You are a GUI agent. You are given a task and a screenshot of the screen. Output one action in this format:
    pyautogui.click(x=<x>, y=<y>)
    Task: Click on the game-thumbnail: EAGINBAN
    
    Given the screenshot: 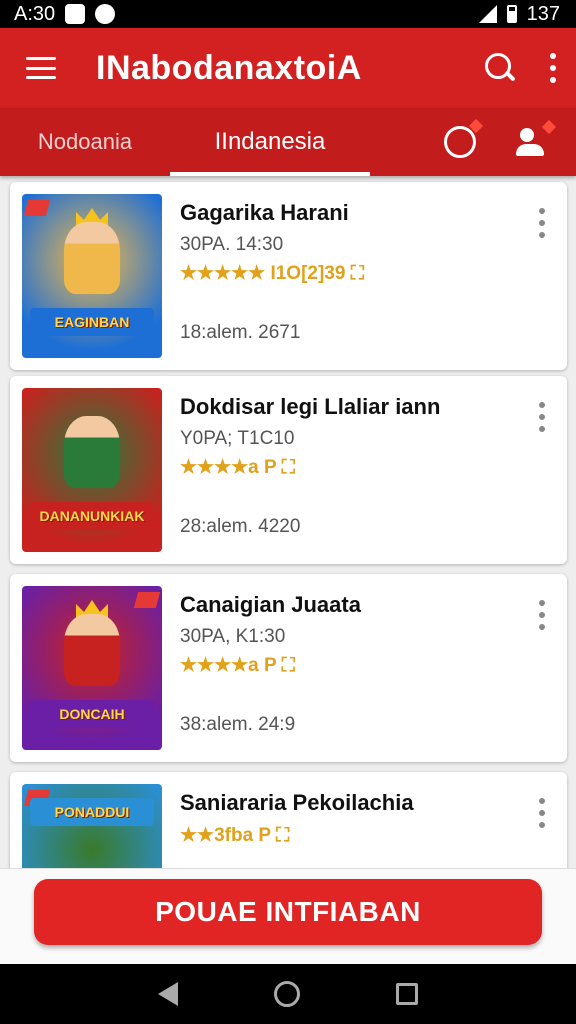 What is the action you would take?
    pyautogui.click(x=92, y=276)
    